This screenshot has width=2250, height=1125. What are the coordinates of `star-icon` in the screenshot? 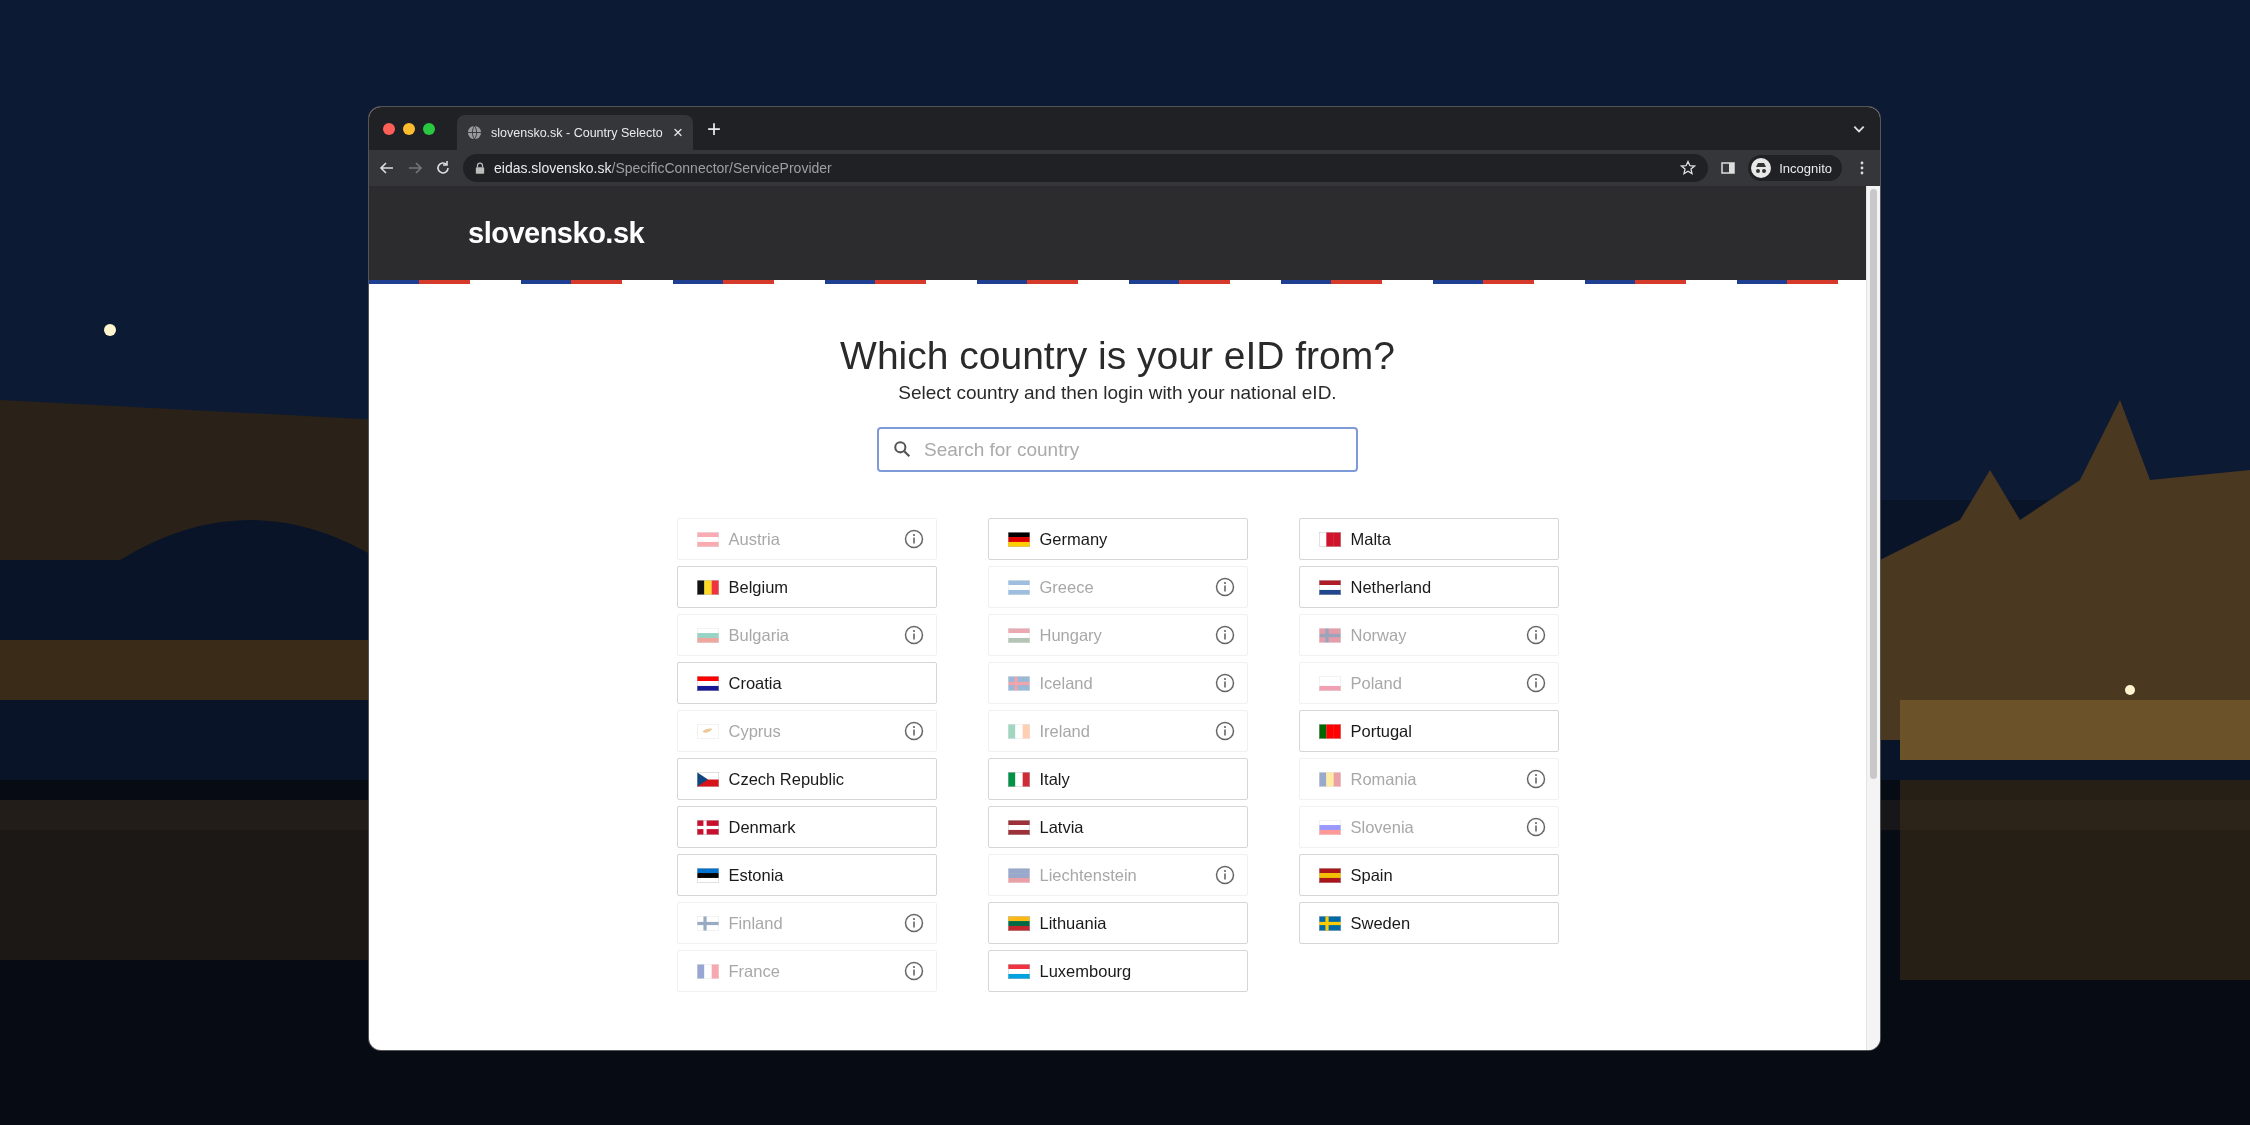 It's located at (1688, 168).